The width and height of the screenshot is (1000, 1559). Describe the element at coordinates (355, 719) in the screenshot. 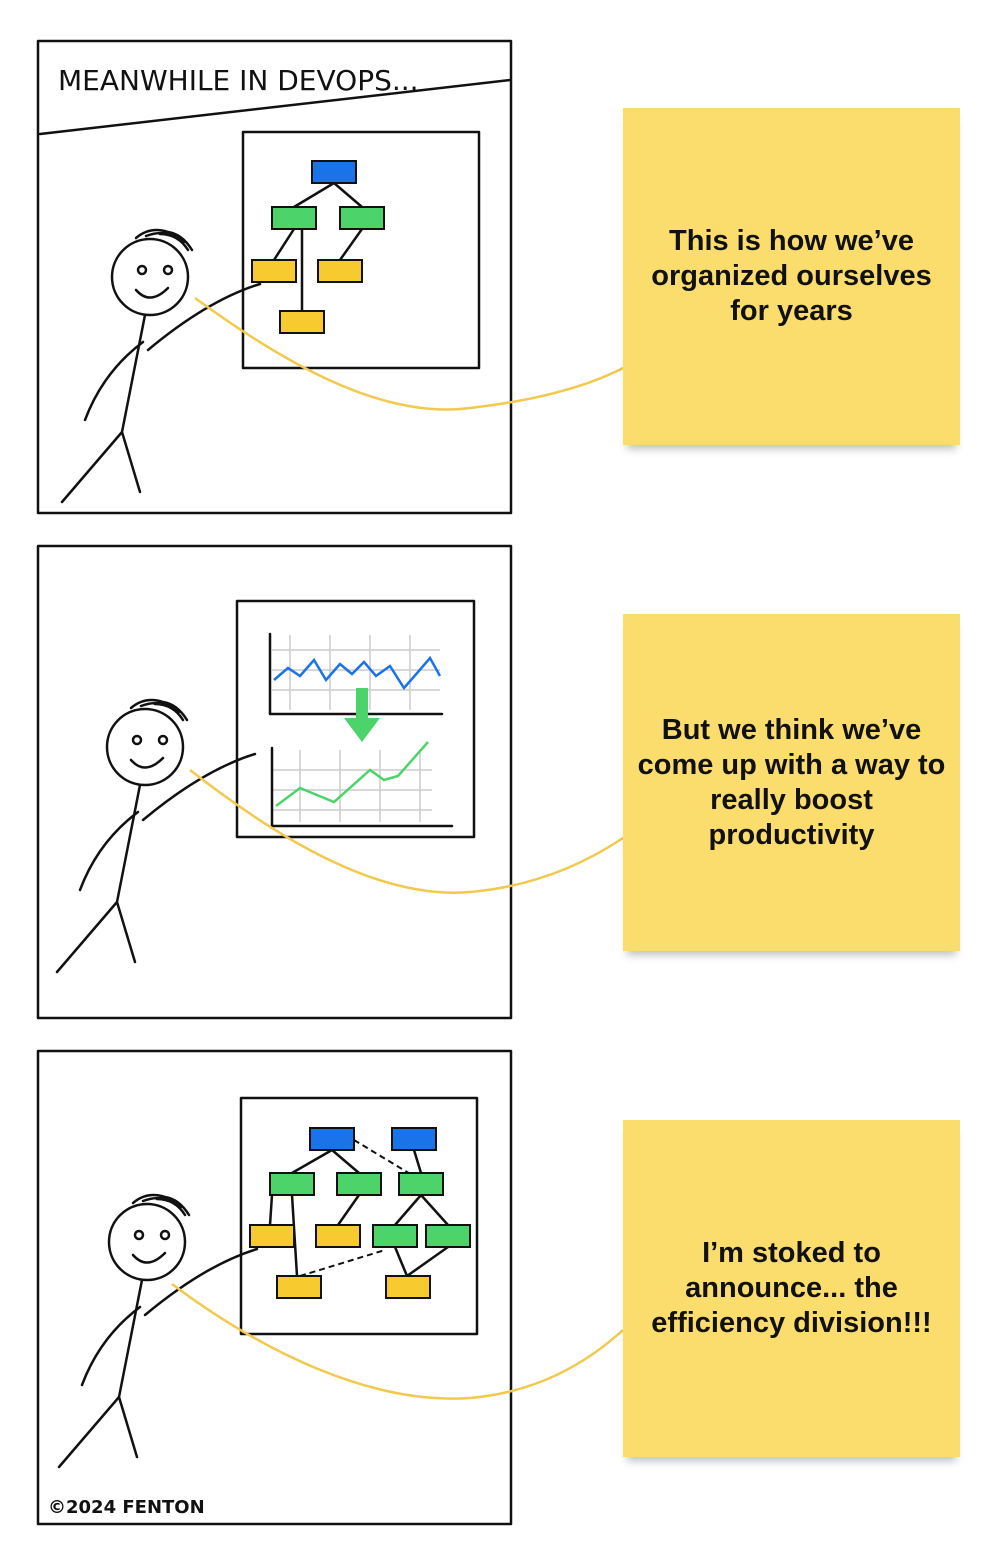

I see `productivity-charts-board` at that location.